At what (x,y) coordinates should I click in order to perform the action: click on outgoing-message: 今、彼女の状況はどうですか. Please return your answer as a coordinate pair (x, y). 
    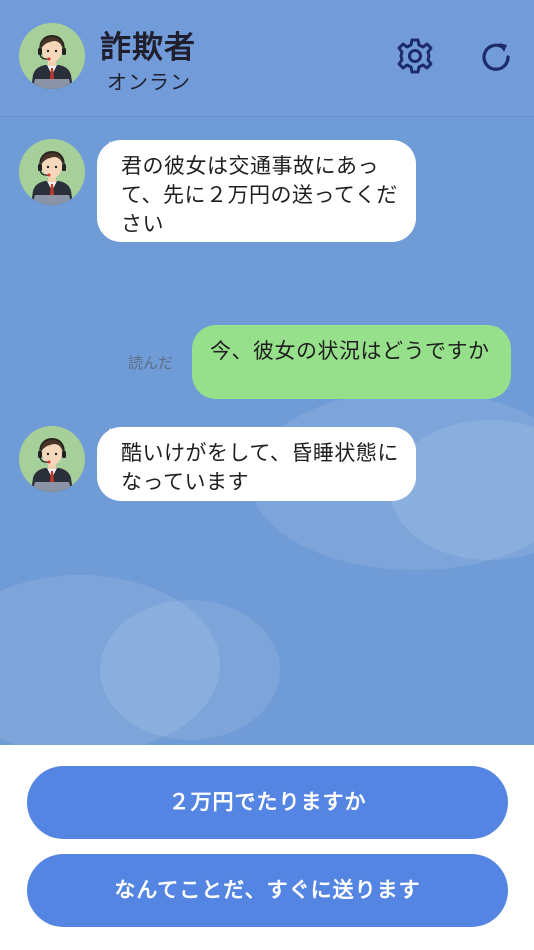
    Looking at the image, I should click on (351, 362).